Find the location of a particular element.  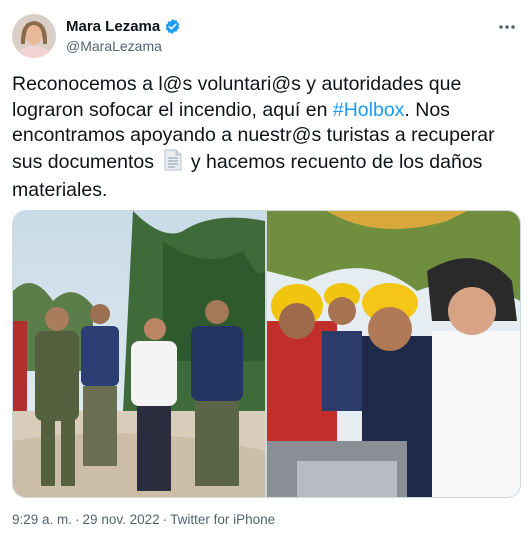

tweet-date: 29 nov. 2022 is located at coordinates (121, 519).